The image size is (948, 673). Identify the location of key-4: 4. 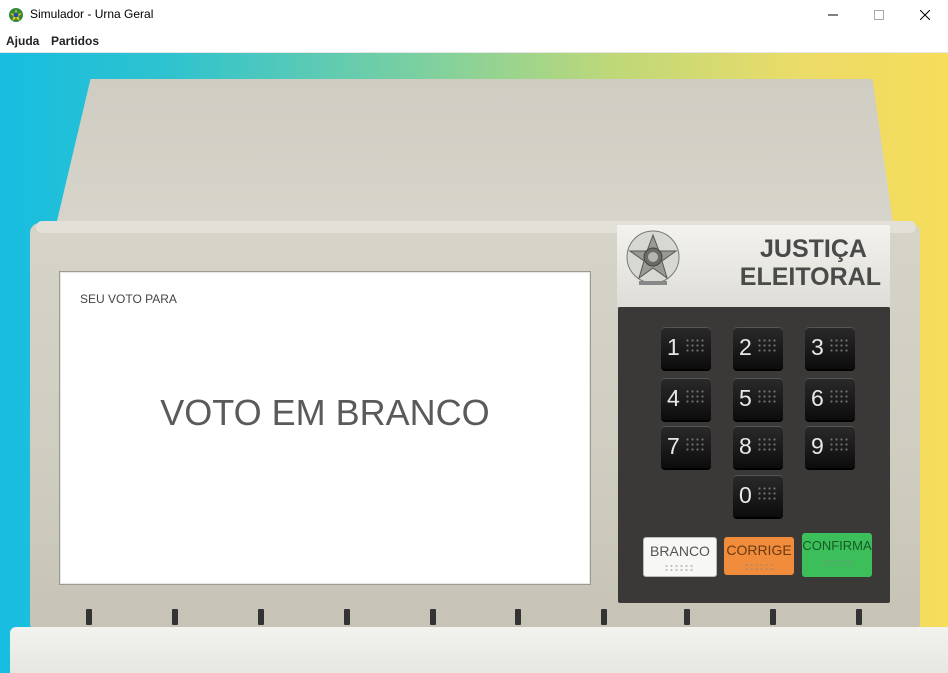
(686, 399).